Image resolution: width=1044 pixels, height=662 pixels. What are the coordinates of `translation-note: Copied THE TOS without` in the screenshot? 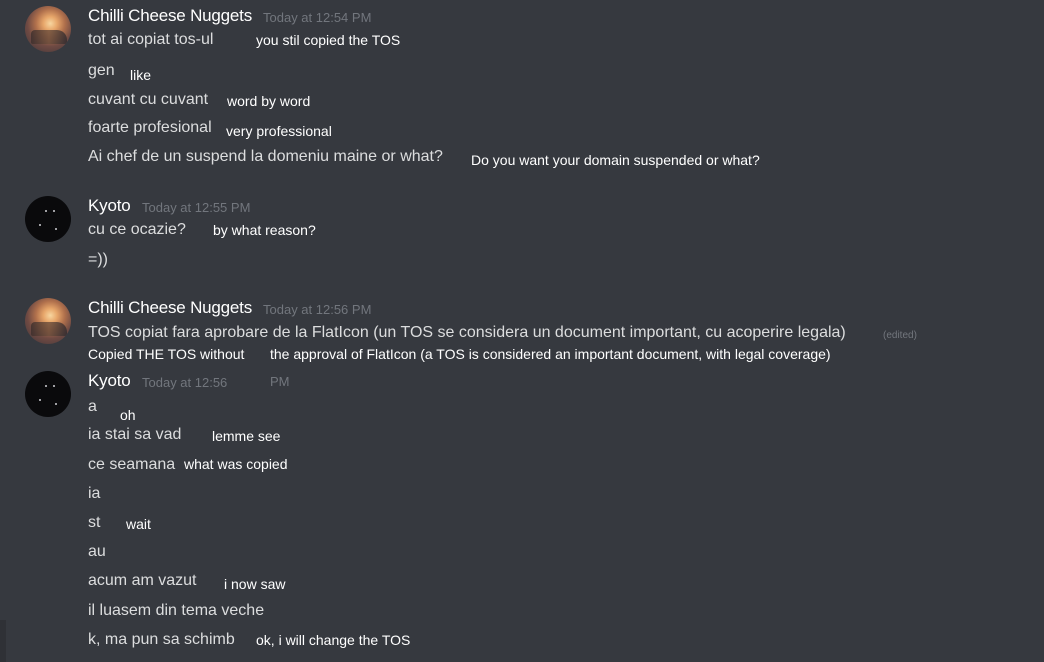 It's located at (166, 354).